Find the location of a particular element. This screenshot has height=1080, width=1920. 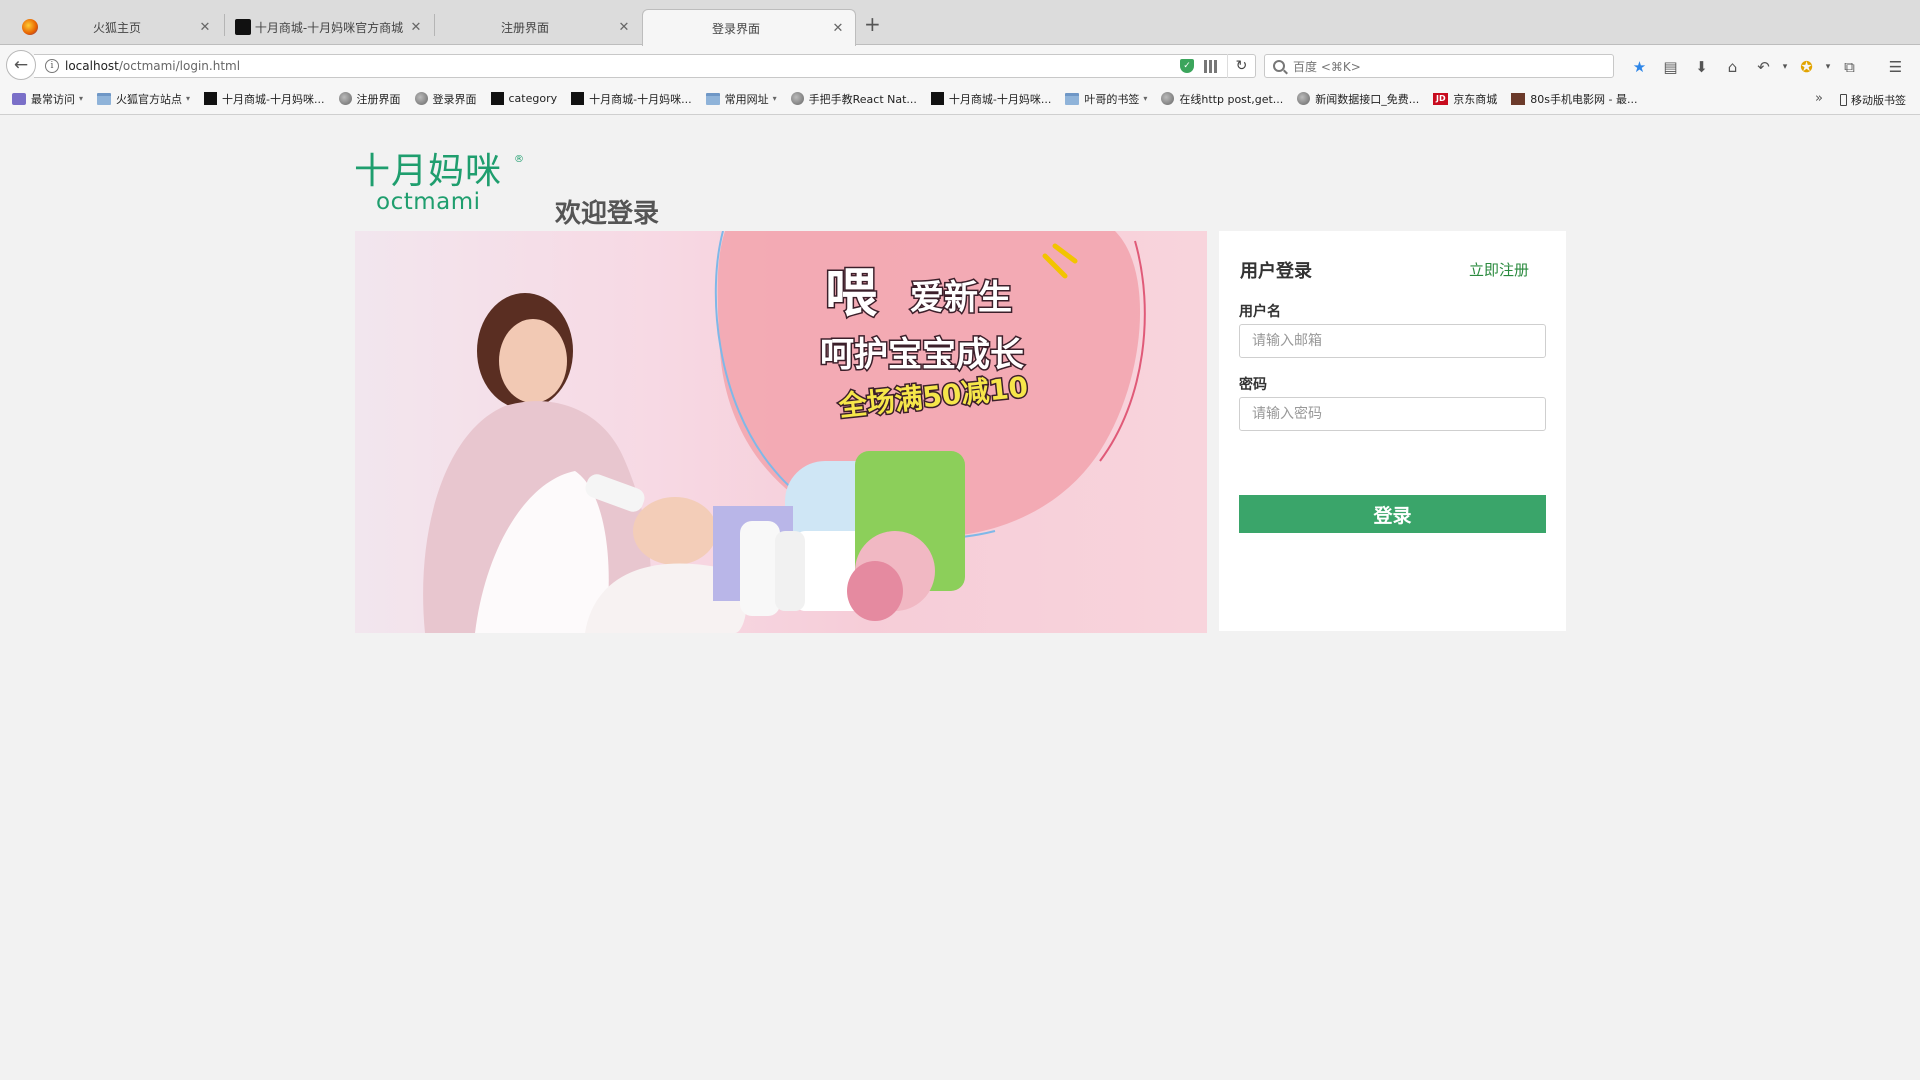

back-button: ← is located at coordinates (21, 65).